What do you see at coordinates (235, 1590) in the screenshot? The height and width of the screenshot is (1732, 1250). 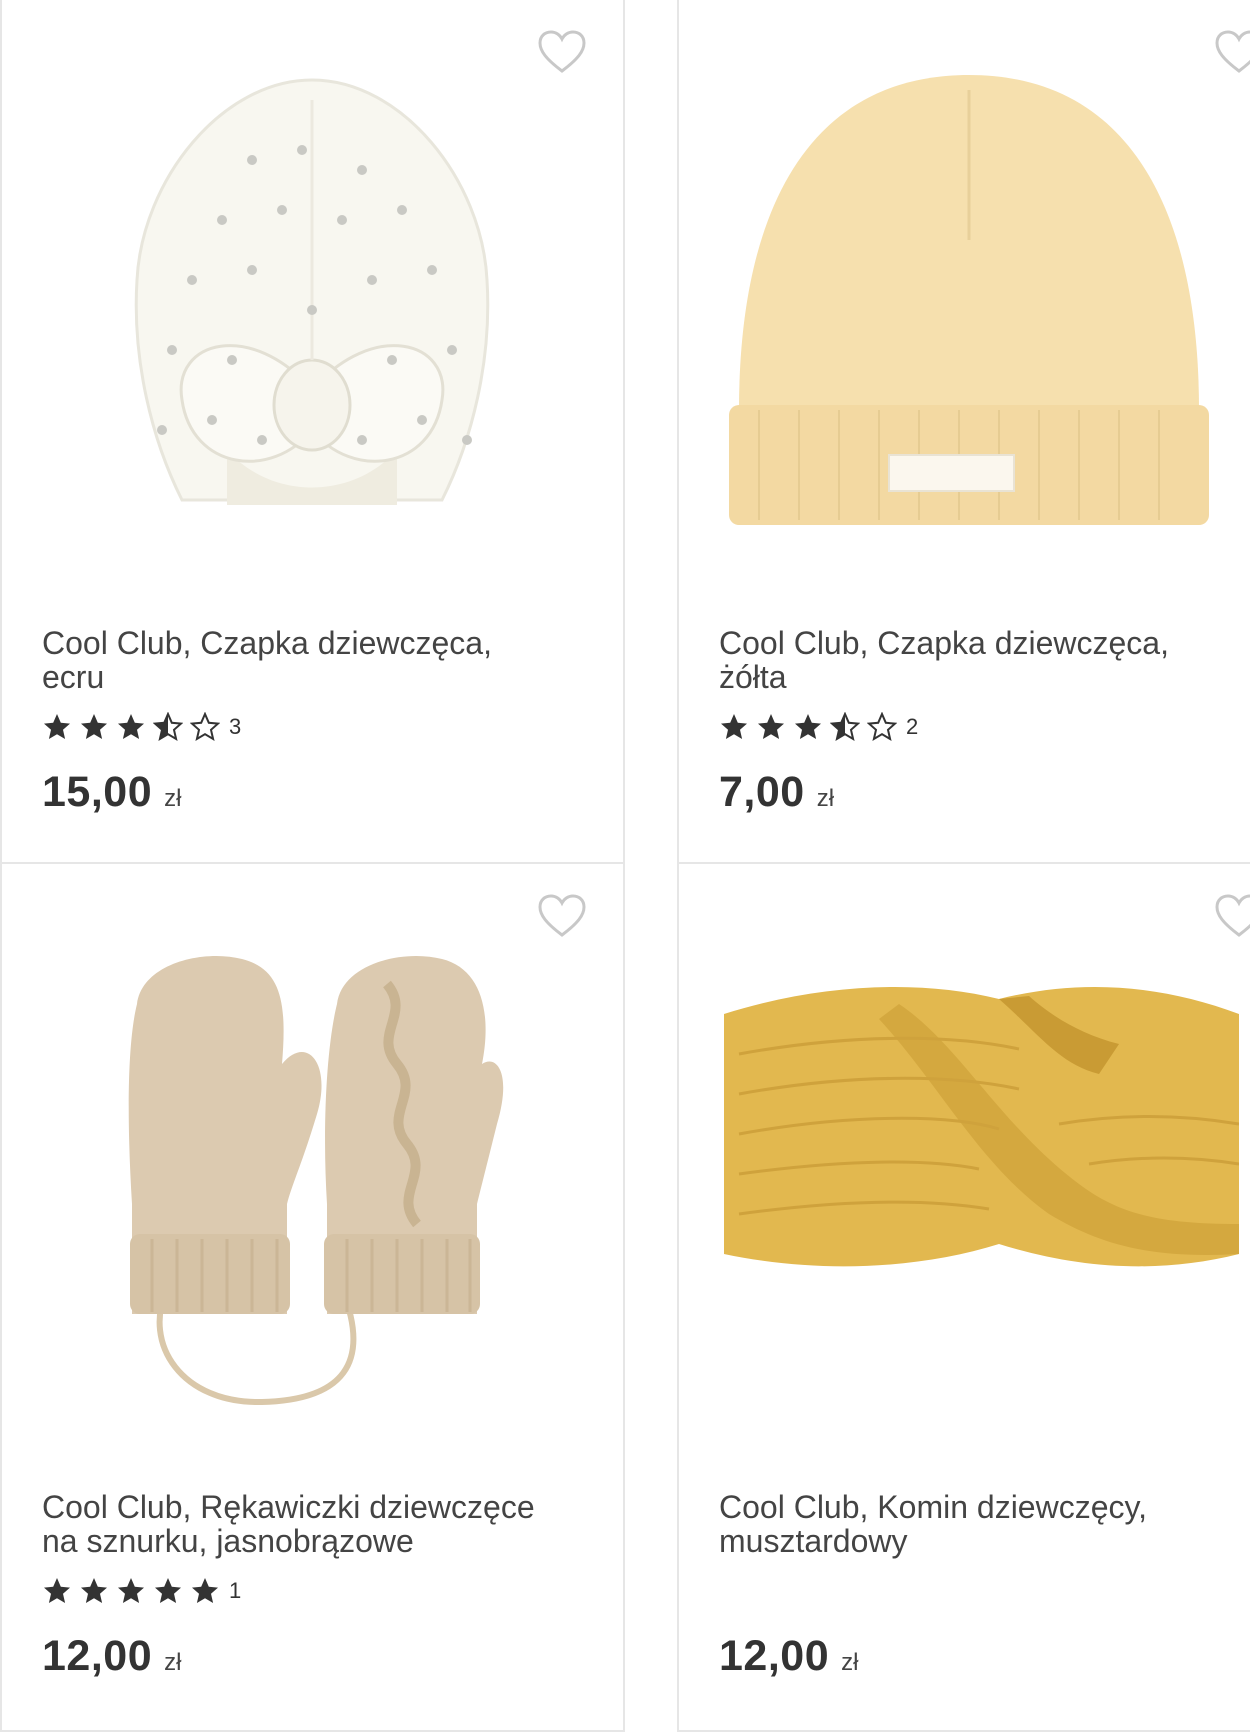 I see `review-count: 1` at bounding box center [235, 1590].